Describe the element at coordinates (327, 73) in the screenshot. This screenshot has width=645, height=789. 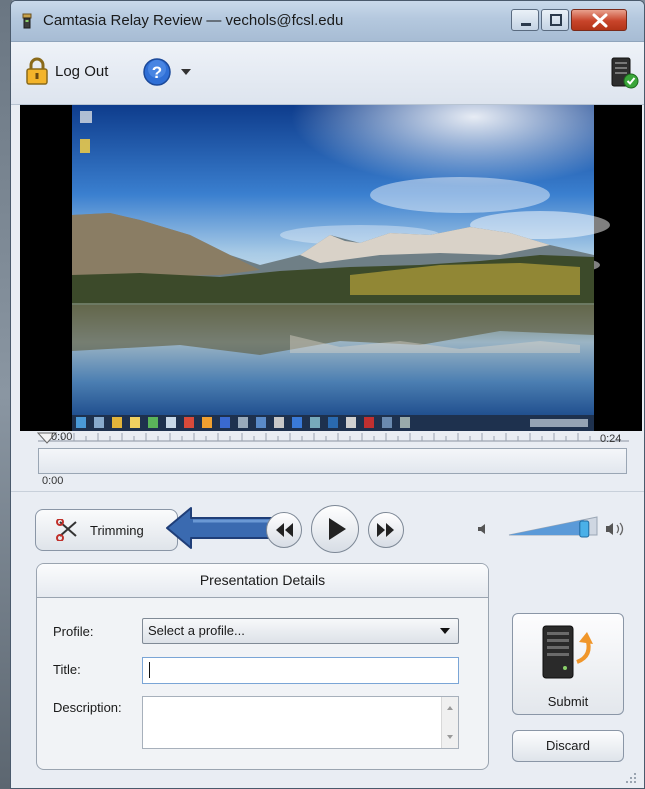
I see `toolbar: Log Out ?` at that location.